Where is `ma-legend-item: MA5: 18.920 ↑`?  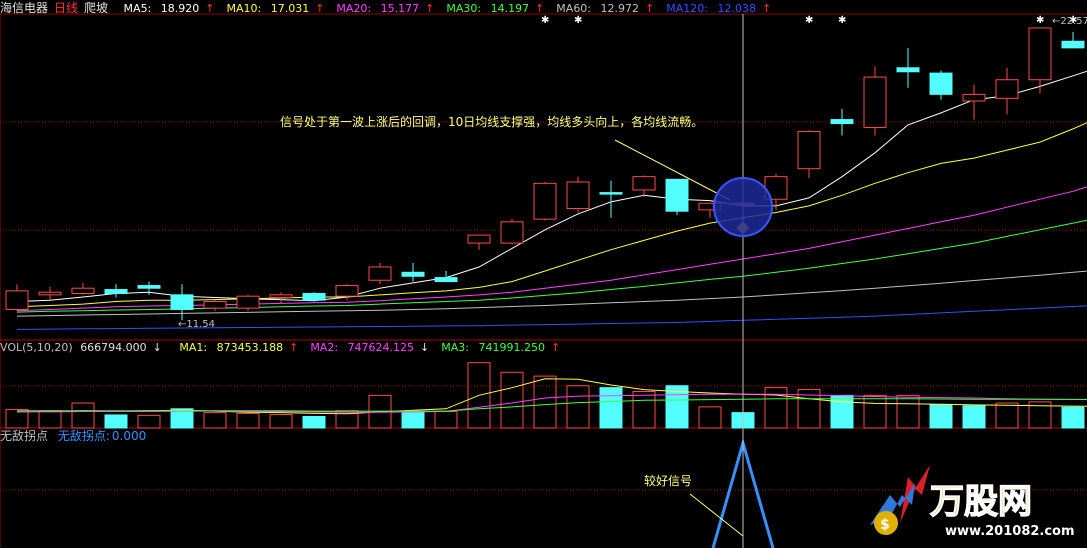 ma-legend-item: MA5: 18.920 ↑ is located at coordinates (169, 8).